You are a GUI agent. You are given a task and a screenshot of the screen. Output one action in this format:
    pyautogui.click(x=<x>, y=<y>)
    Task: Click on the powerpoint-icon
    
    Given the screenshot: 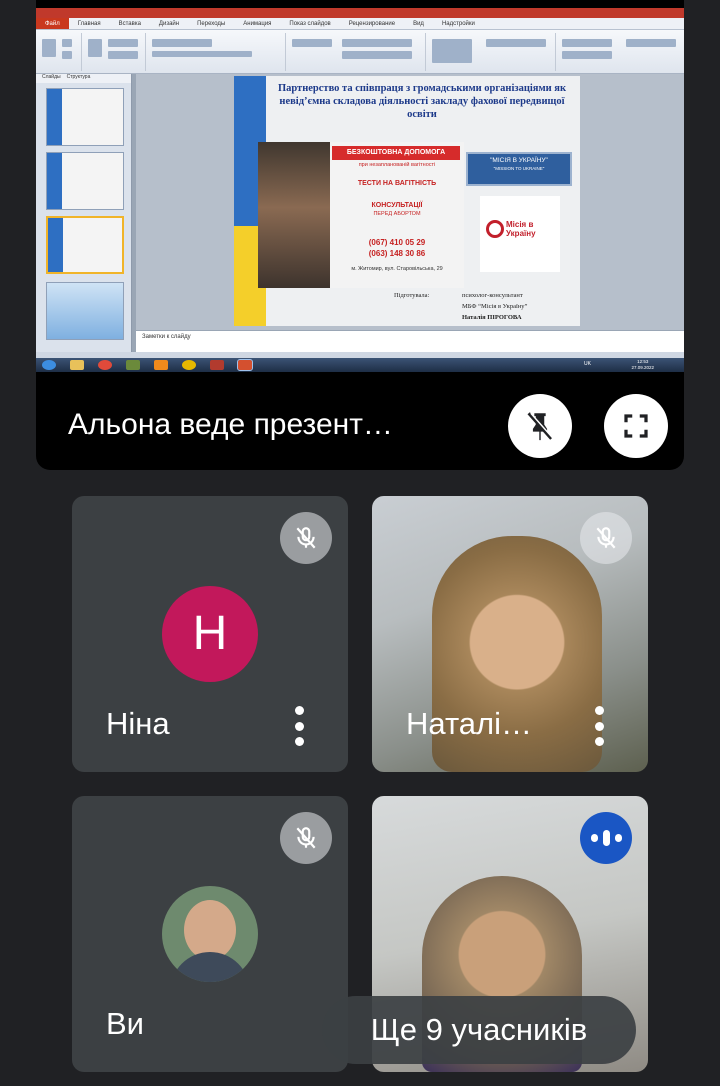 What is the action you would take?
    pyautogui.click(x=245, y=365)
    